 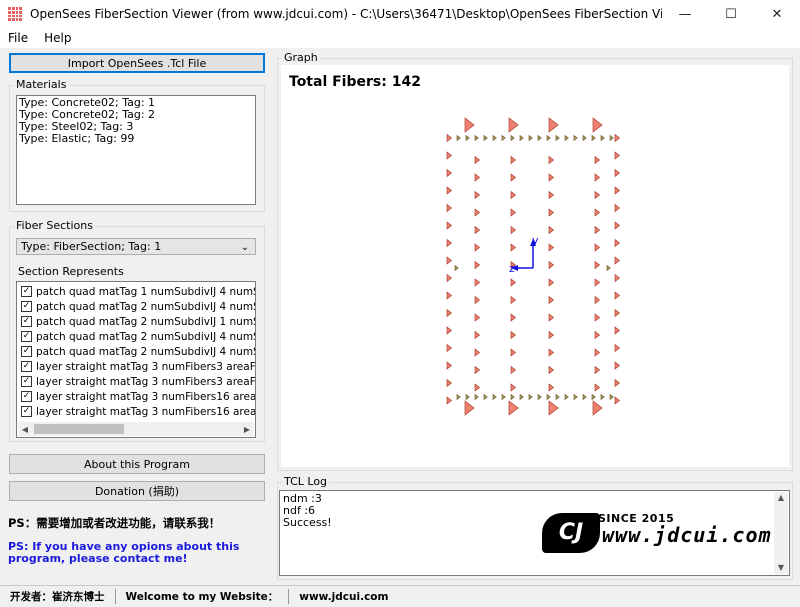 What do you see at coordinates (91, 246) in the screenshot?
I see `fiber-section-selected: Type: FiberSection; Tag: 1` at bounding box center [91, 246].